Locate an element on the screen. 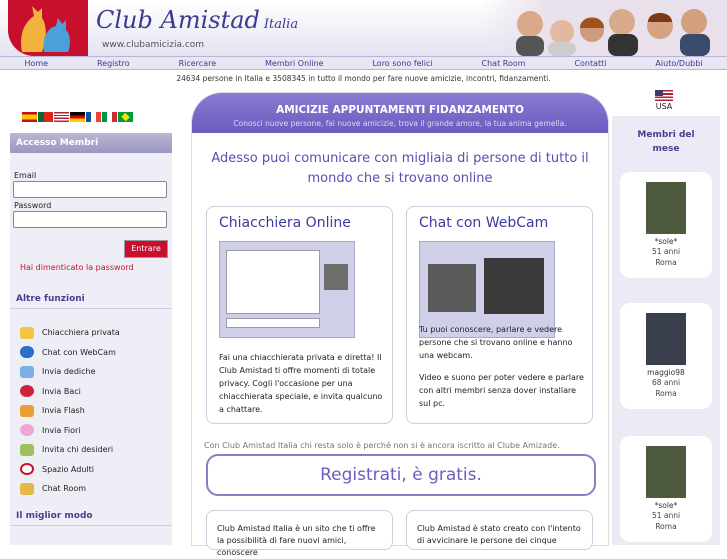  function-dedications: Invia dediche is located at coordinates (95, 372).